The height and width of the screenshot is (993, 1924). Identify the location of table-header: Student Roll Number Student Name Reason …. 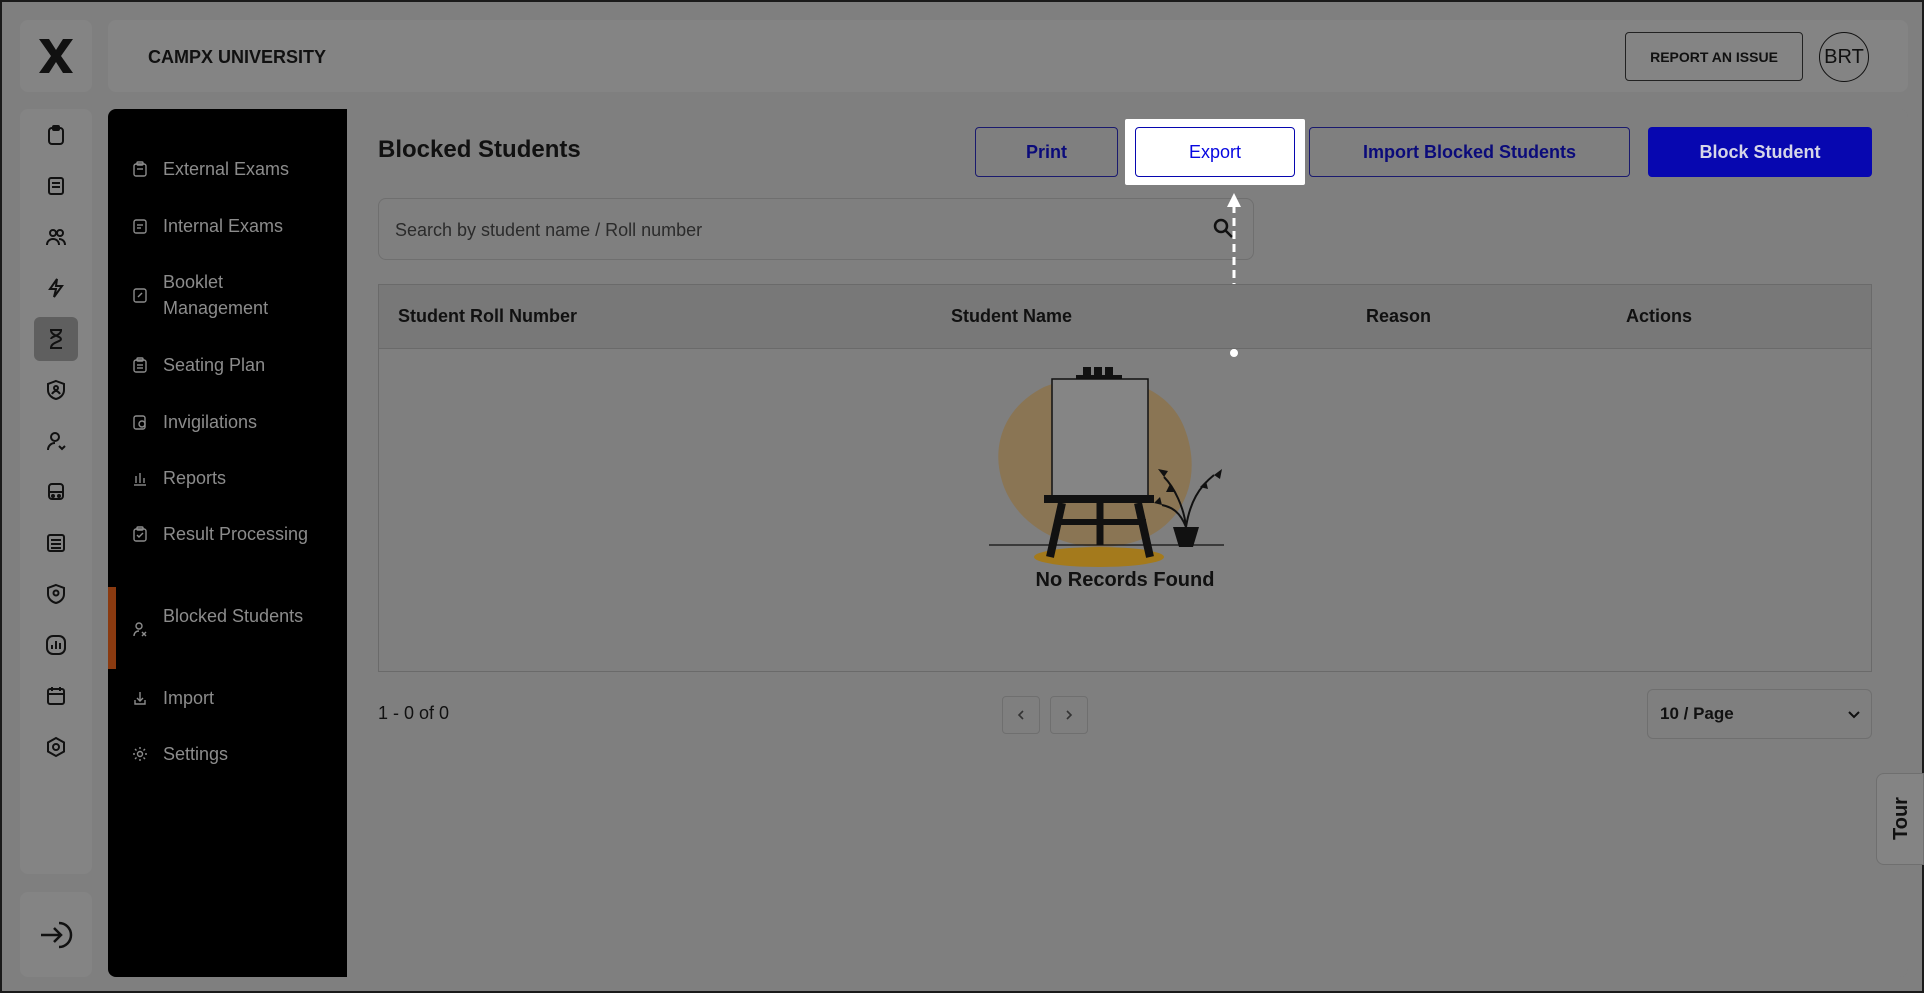
(1125, 317).